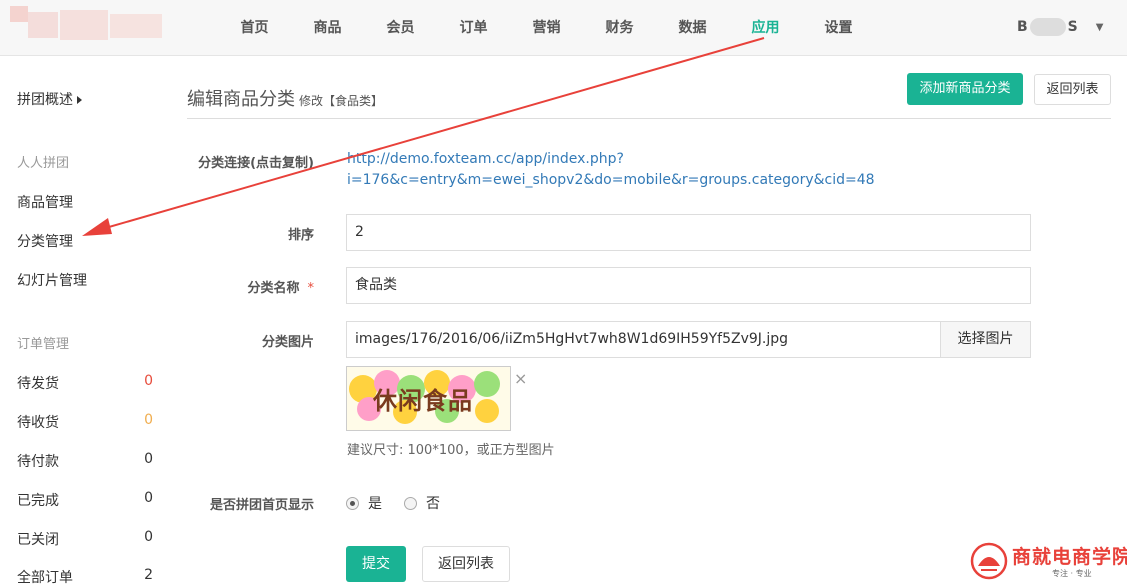  Describe the element at coordinates (376, 564) in the screenshot. I see `submit-button: 提交` at that location.